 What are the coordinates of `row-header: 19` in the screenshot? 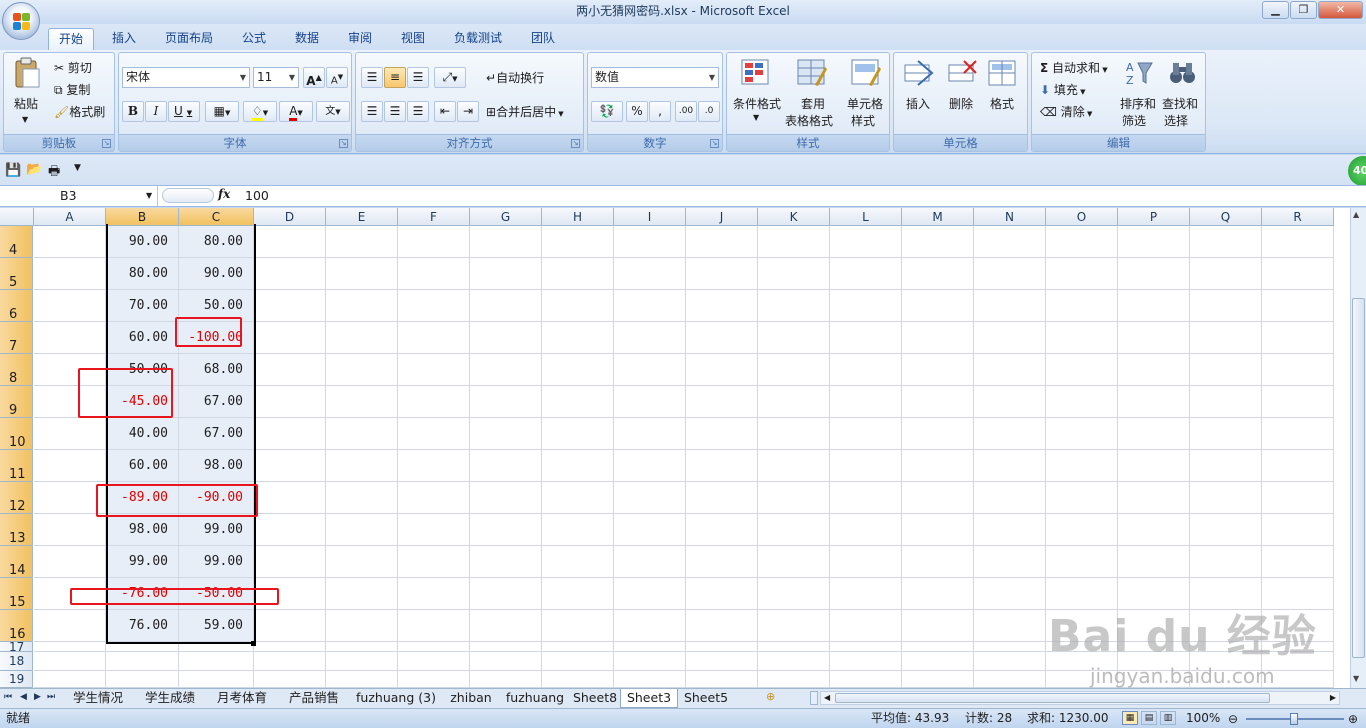 It's located at (16, 679).